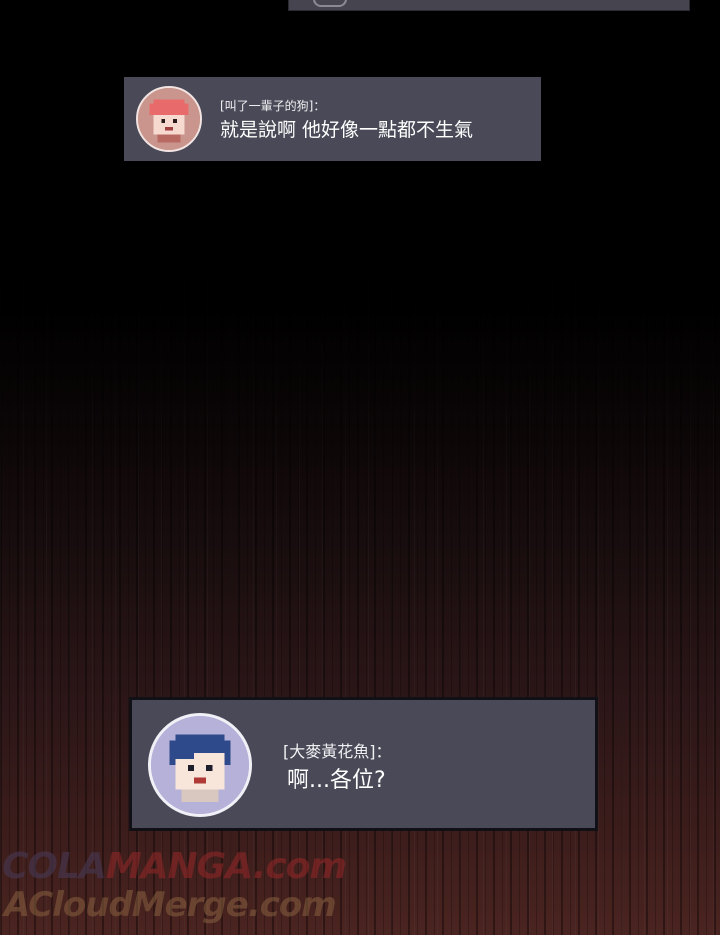  Describe the element at coordinates (330, 3) in the screenshot. I see `avatar-edge` at that location.